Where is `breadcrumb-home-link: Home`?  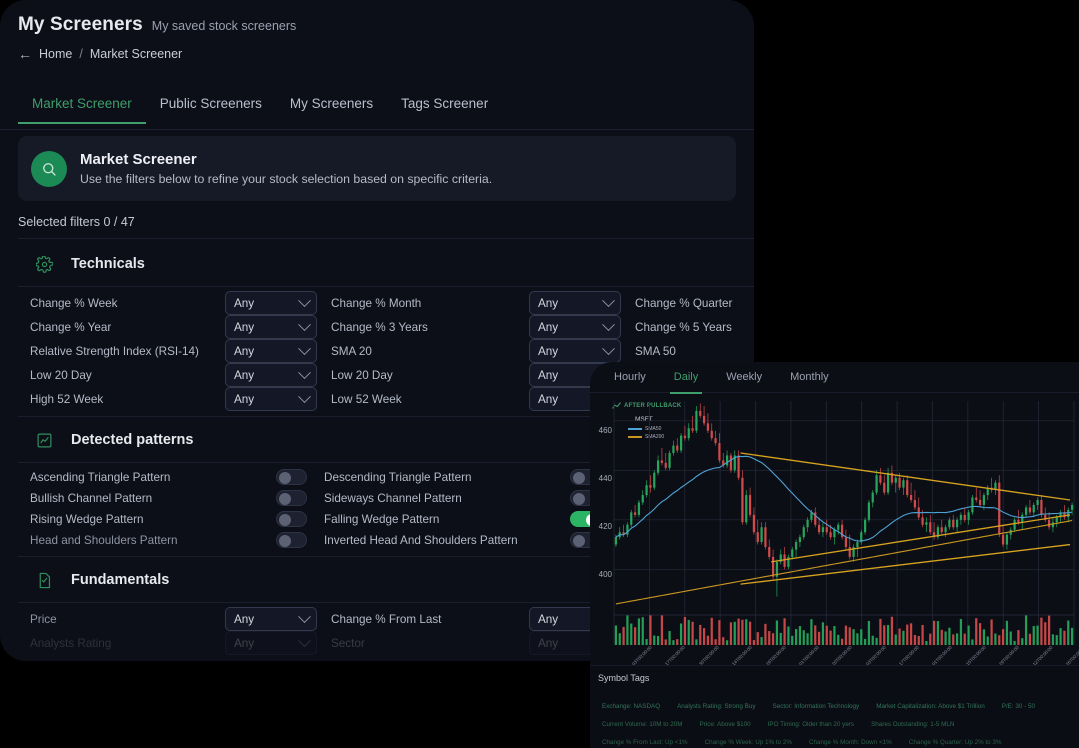
breadcrumb-home-link: Home is located at coordinates (55, 54).